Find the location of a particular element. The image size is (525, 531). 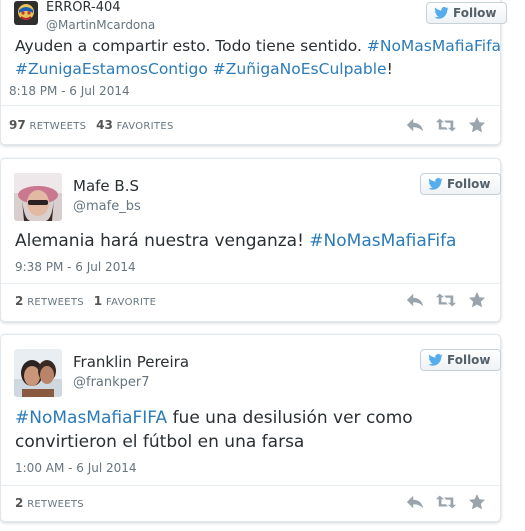

hashtag-link: #ZuñigaNoEsCulpable is located at coordinates (300, 69).